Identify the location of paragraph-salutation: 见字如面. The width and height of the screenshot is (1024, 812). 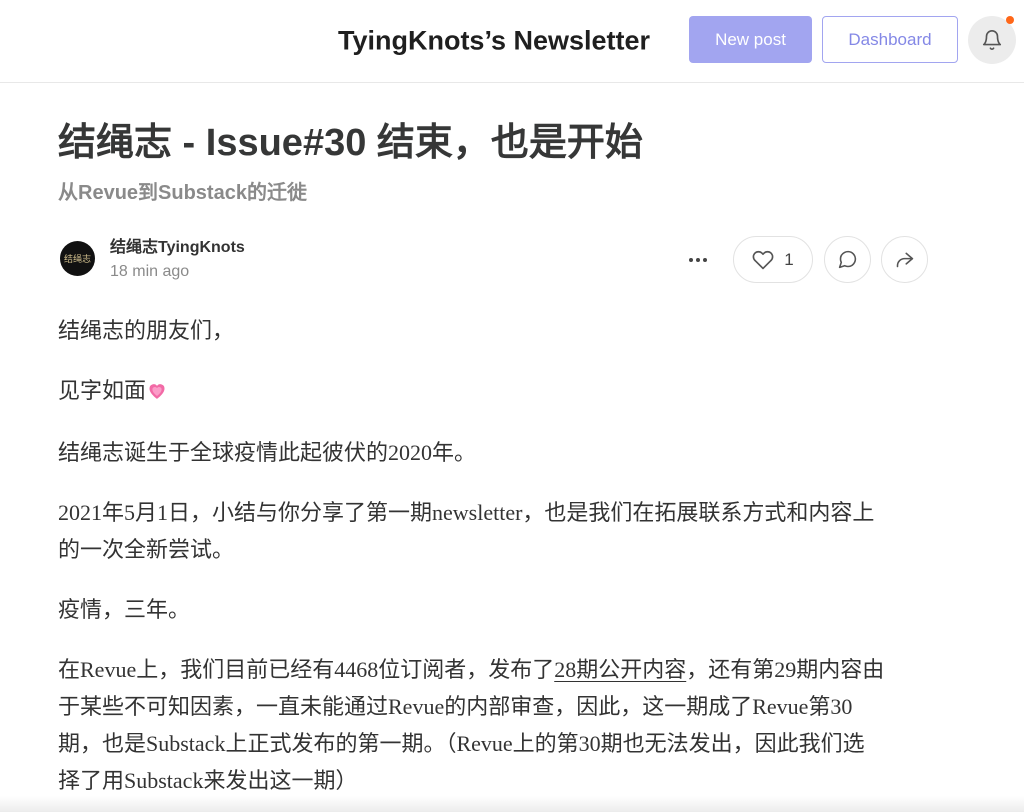
(493, 391).